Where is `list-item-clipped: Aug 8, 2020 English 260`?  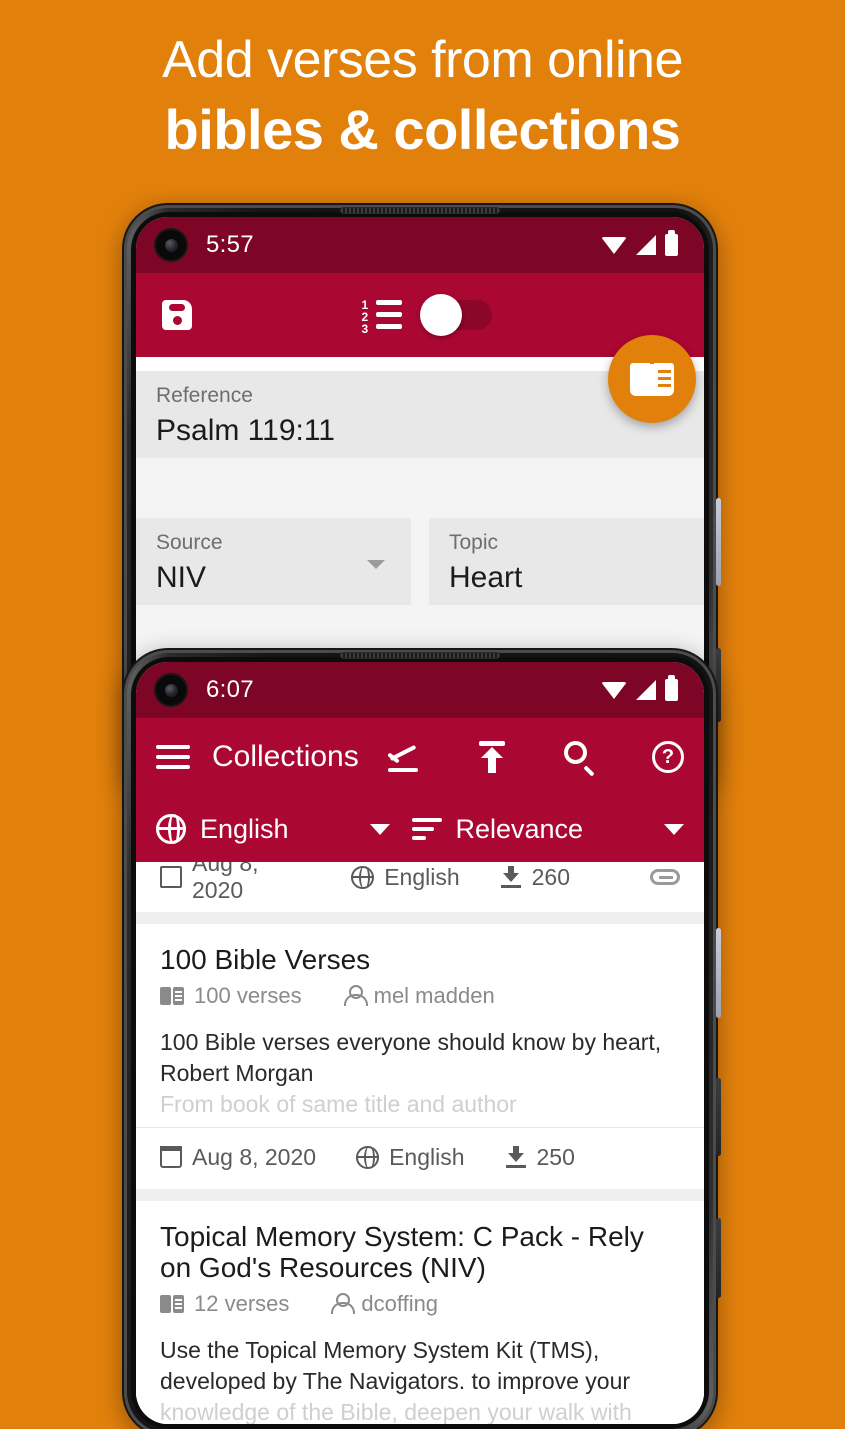 list-item-clipped: Aug 8, 2020 English 260 is located at coordinates (420, 887).